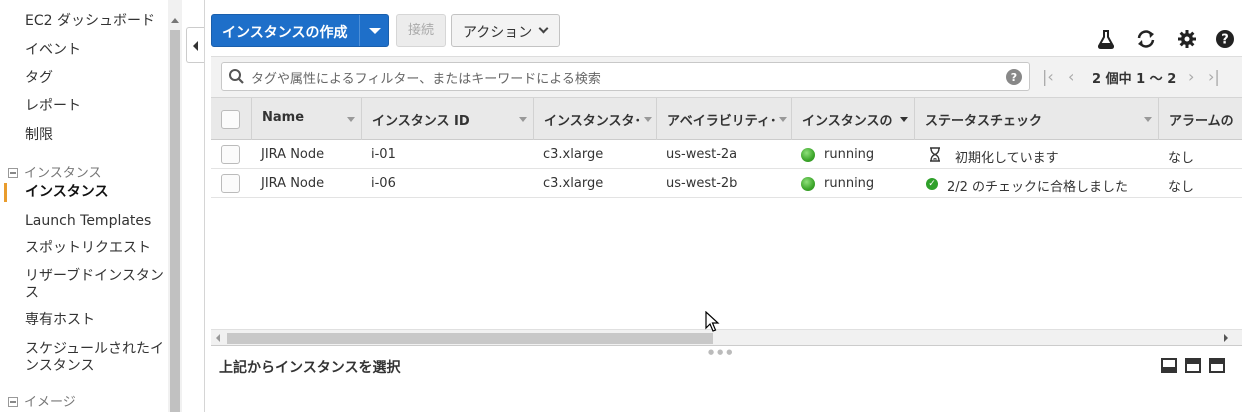 The width and height of the screenshot is (1242, 412). I want to click on gear-icon, so click(1187, 39).